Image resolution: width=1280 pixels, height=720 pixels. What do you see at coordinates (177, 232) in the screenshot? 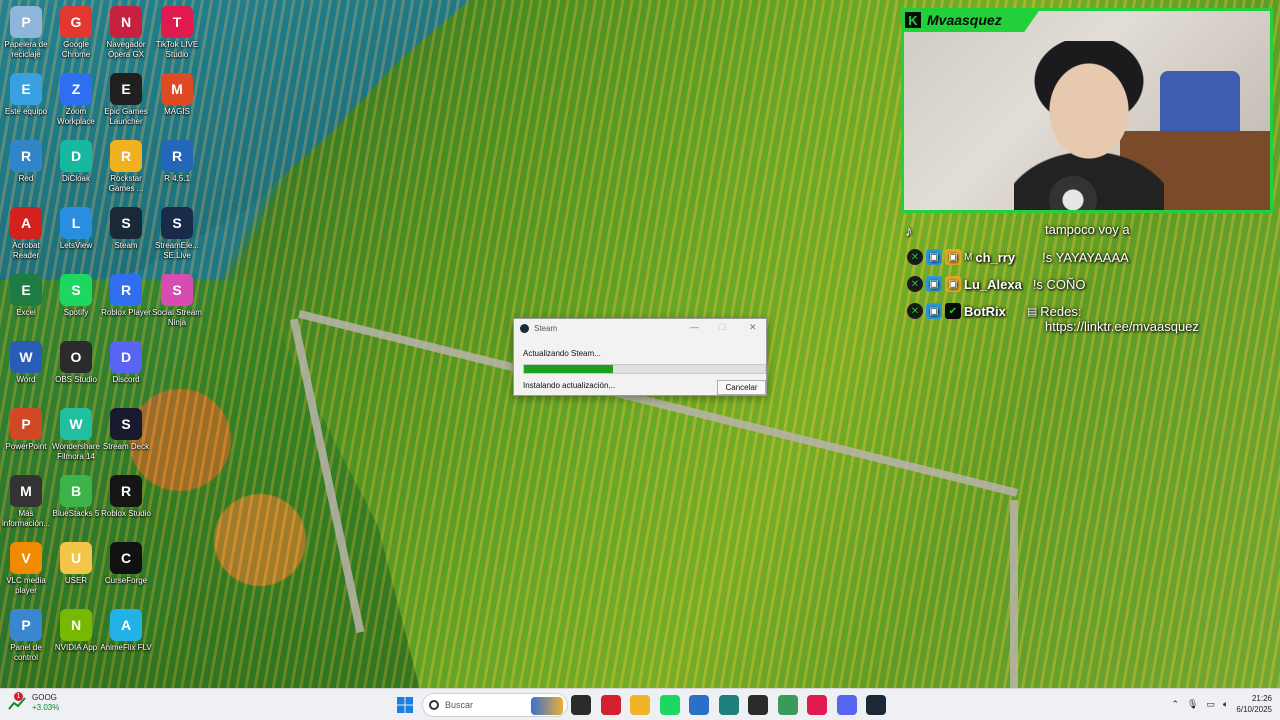
I see `desktop-icon: S StreamEle... SE.Live` at bounding box center [177, 232].